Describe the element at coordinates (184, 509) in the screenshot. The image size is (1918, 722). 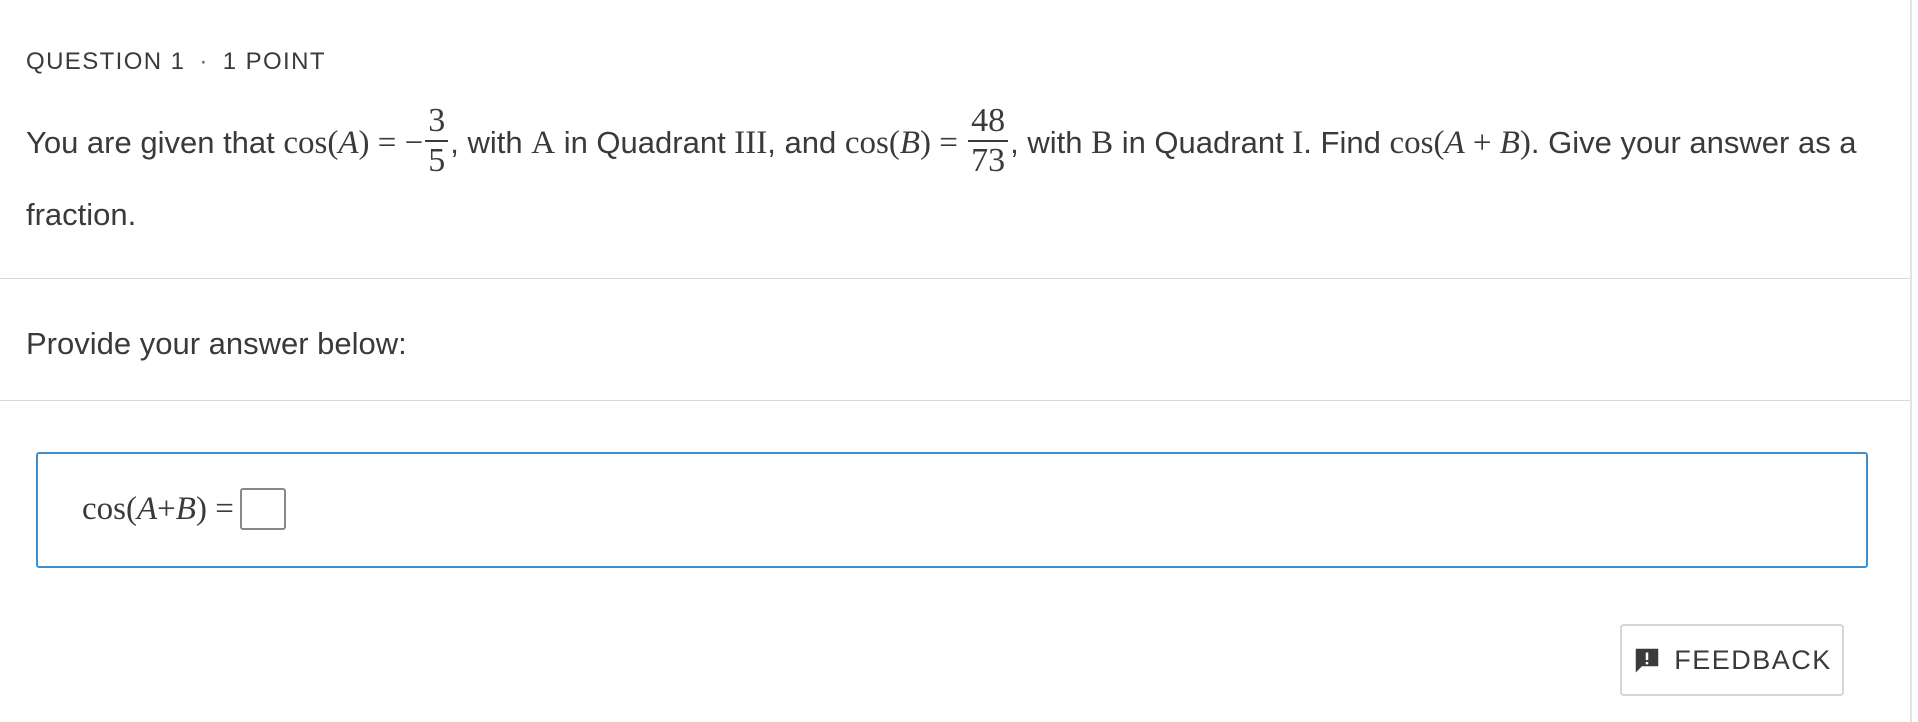
I see `answer-expression: cos (A + B) =` at that location.